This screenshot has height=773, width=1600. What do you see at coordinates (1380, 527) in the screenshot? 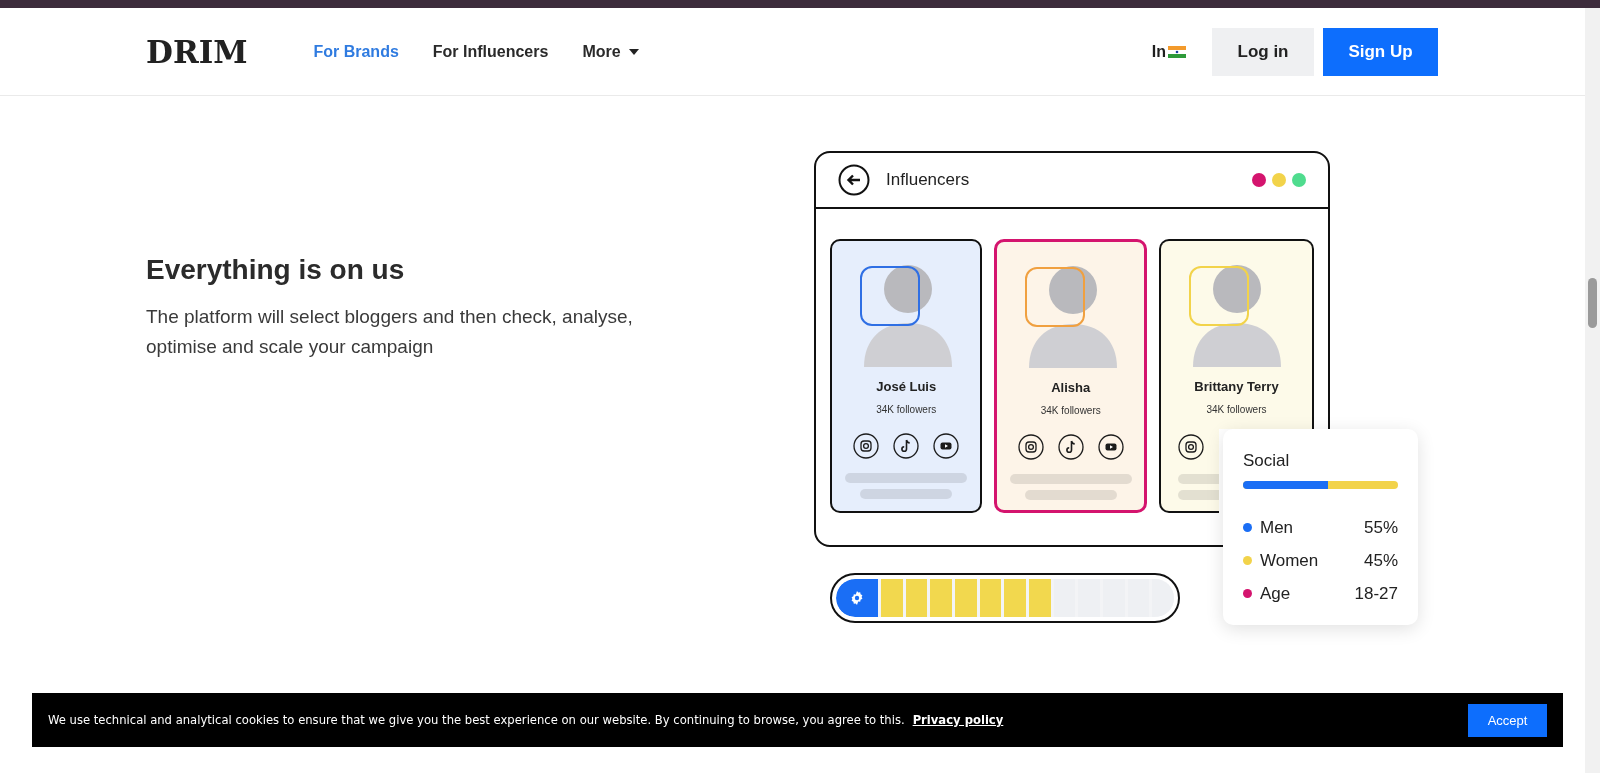
I see `stat-value: 55%` at bounding box center [1380, 527].